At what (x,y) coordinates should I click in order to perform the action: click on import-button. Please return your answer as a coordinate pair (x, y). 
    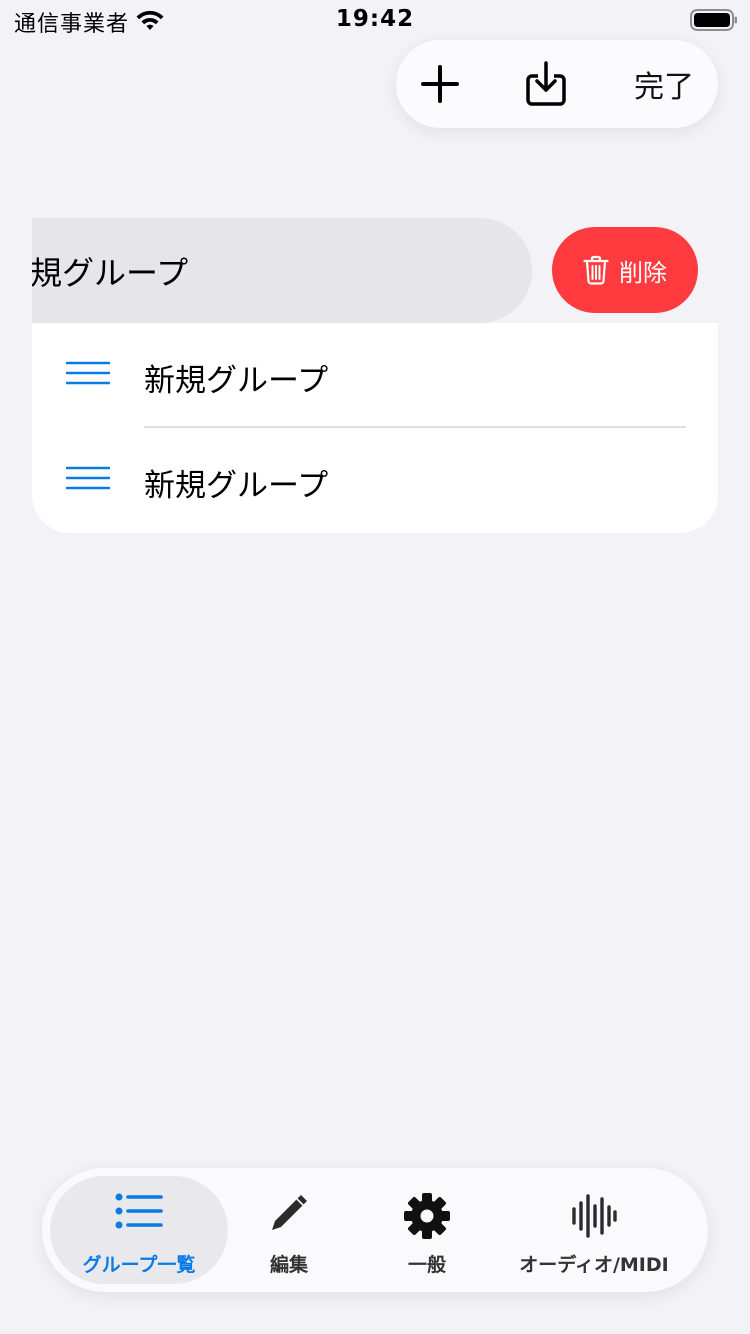
    Looking at the image, I should click on (546, 84).